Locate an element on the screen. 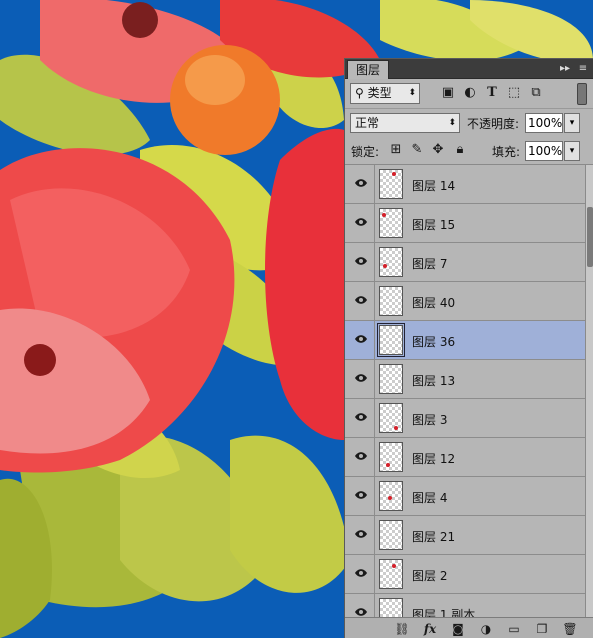  opacity-label: 不透明度: is located at coordinates (493, 124).